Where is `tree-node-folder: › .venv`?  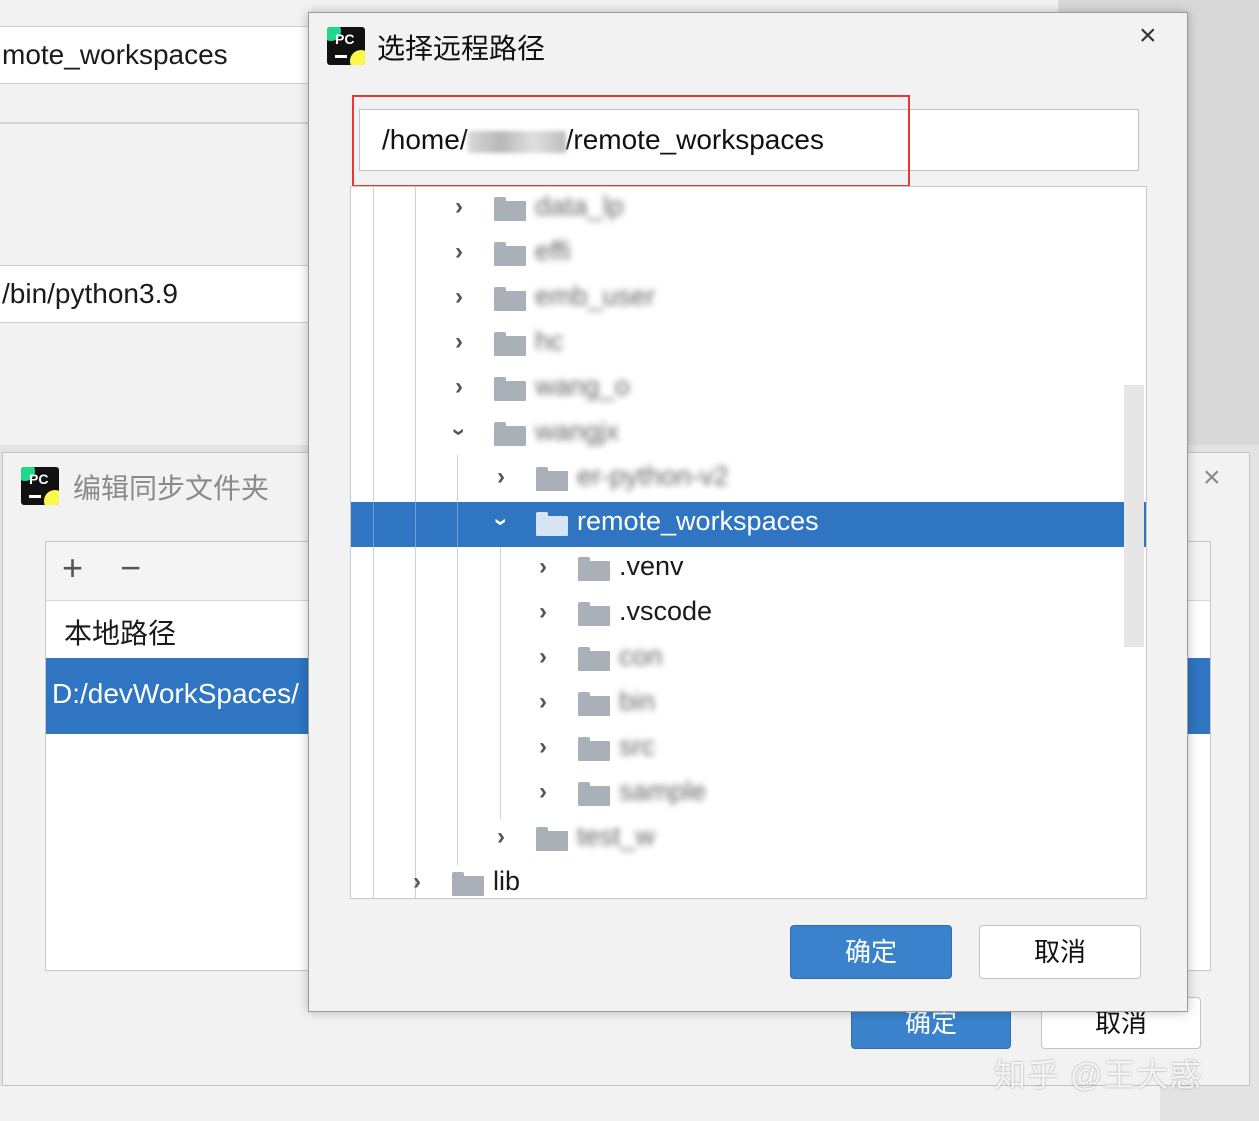 tree-node-folder: › .venv is located at coordinates (748, 569).